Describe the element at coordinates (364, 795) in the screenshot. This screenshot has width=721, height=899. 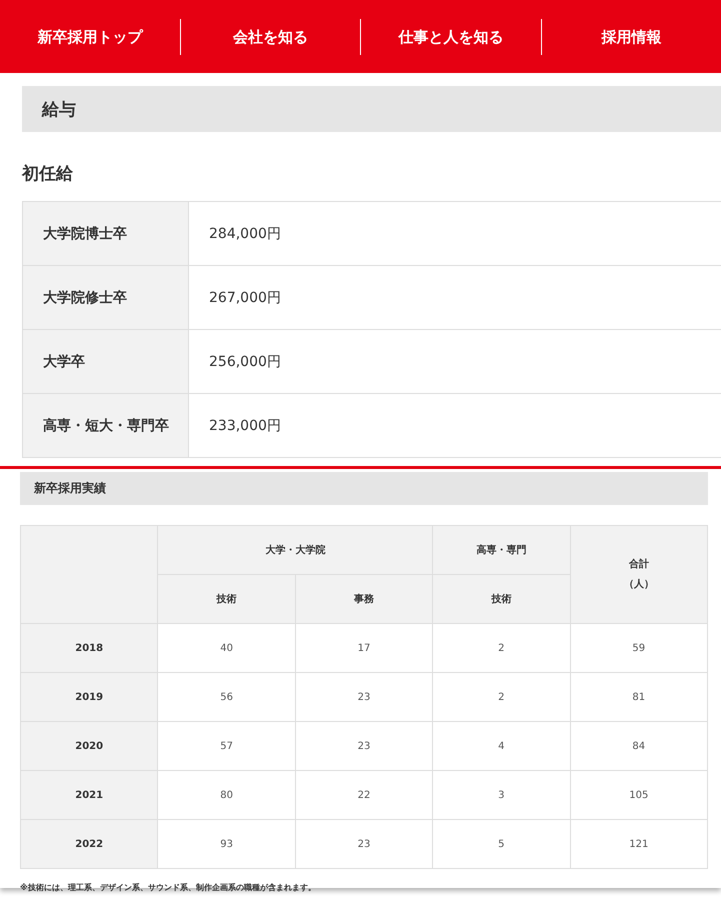
I see `table-cell: 22` at that location.